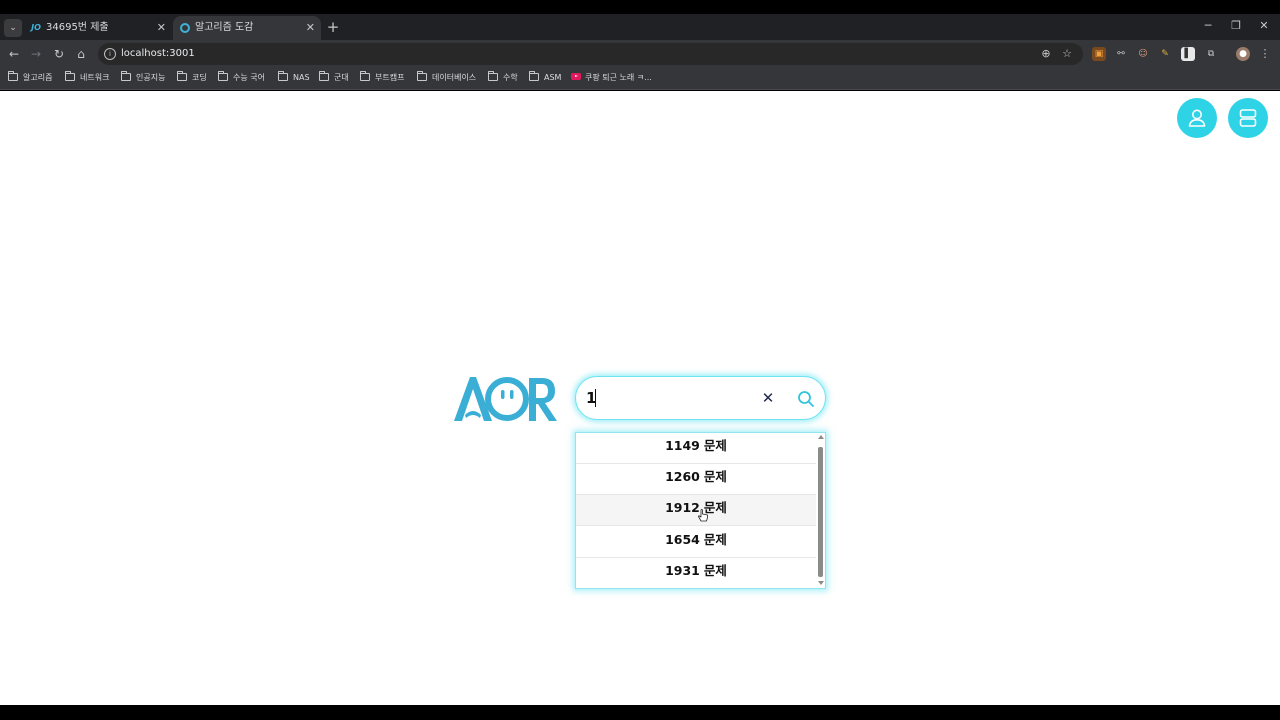  What do you see at coordinates (682, 507) in the screenshot?
I see `problem-number: 1912` at bounding box center [682, 507].